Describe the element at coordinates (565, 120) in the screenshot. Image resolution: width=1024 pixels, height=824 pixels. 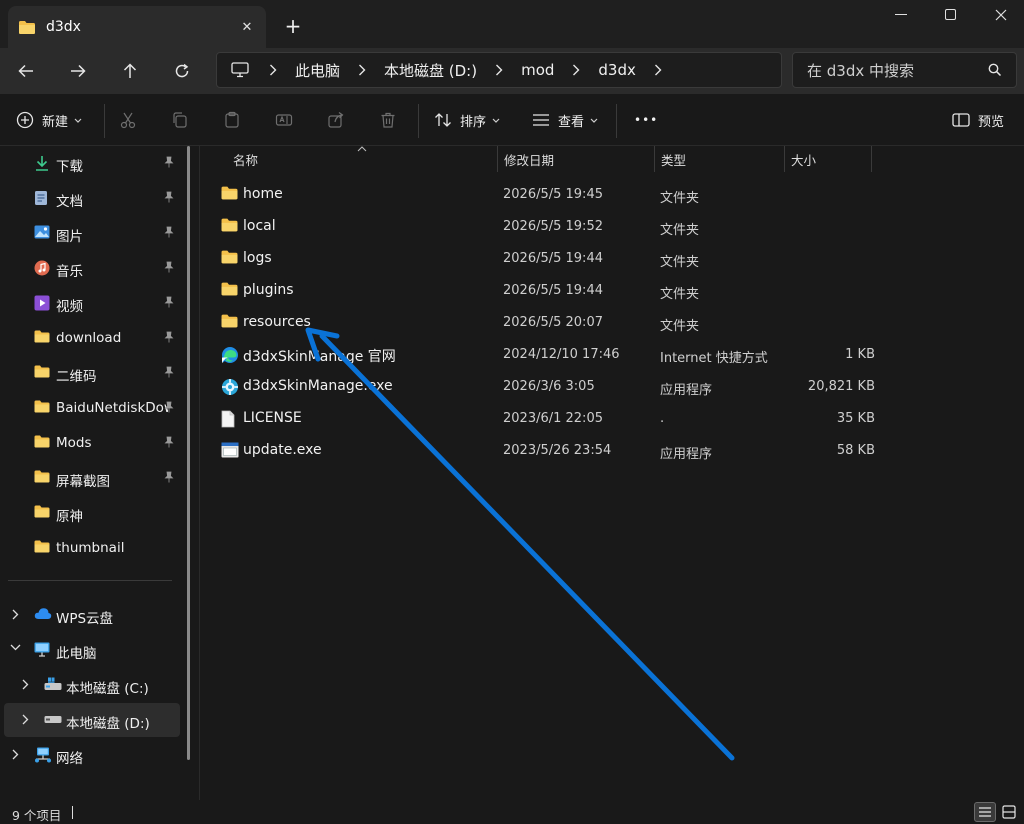
I see `view-button: 查看` at that location.